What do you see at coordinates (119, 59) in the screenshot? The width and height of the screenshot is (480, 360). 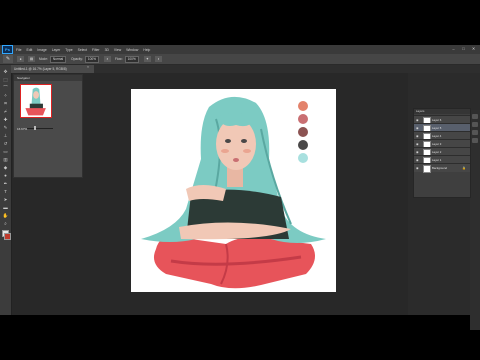 I see `flow-label: Flow:` at bounding box center [119, 59].